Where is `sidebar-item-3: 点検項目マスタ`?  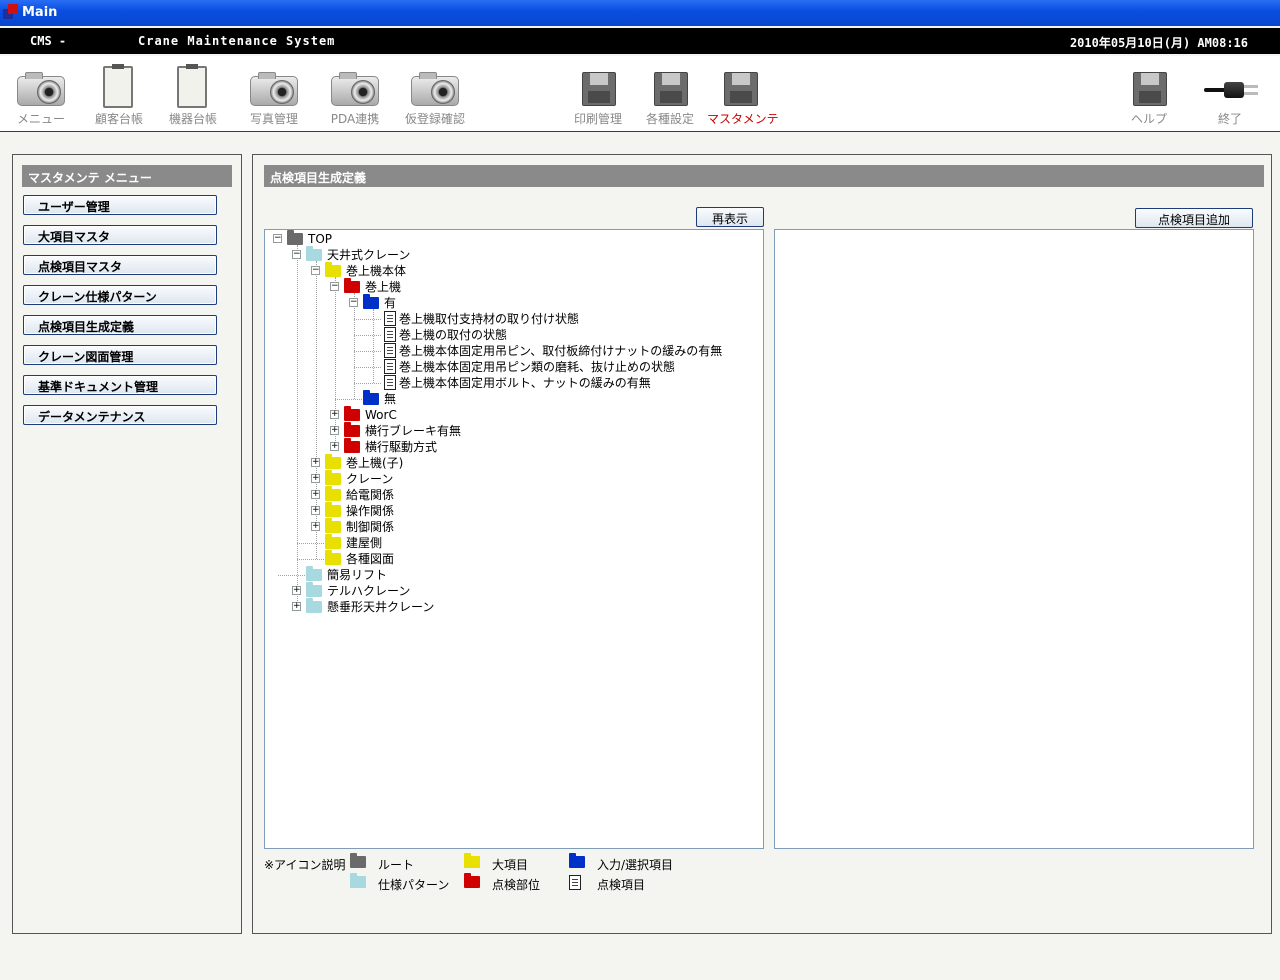
sidebar-item-3: 点検項目マスタ is located at coordinates (120, 265).